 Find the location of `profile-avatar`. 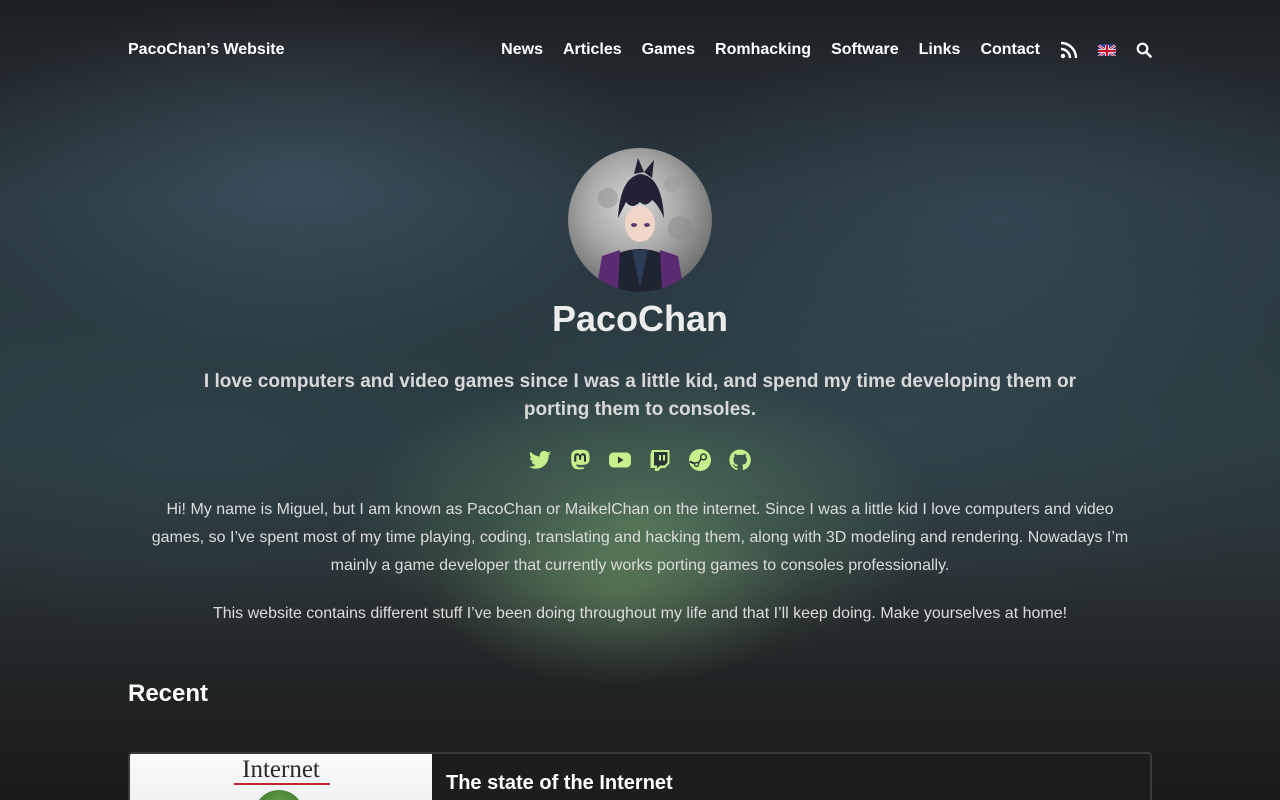

profile-avatar is located at coordinates (640, 220).